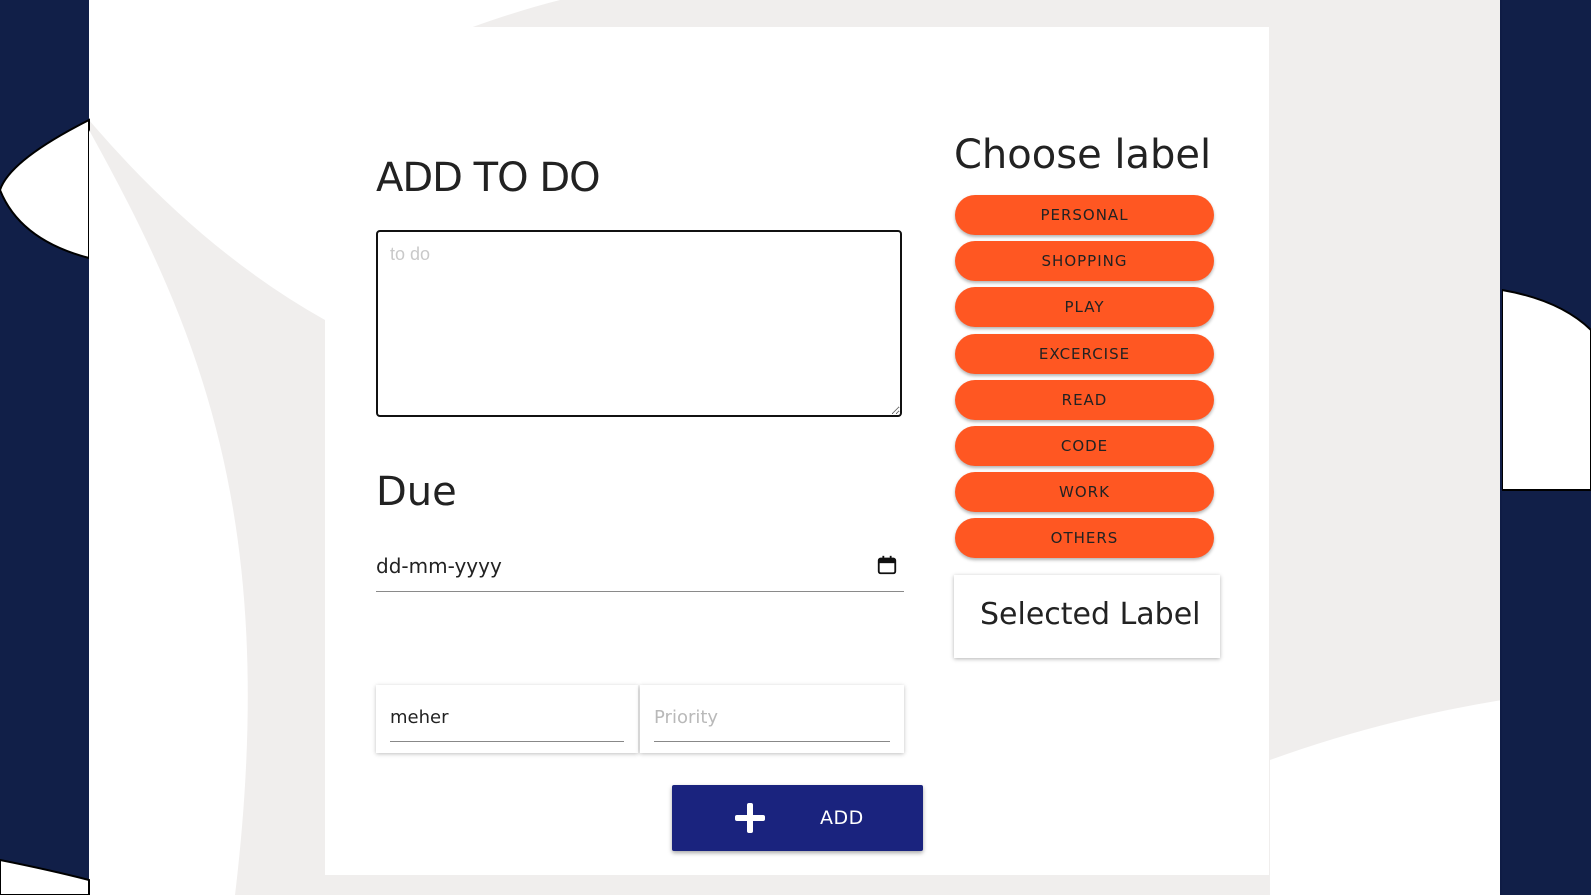 The image size is (1591, 895). Describe the element at coordinates (1084, 399) in the screenshot. I see `label-button-read: READ` at that location.